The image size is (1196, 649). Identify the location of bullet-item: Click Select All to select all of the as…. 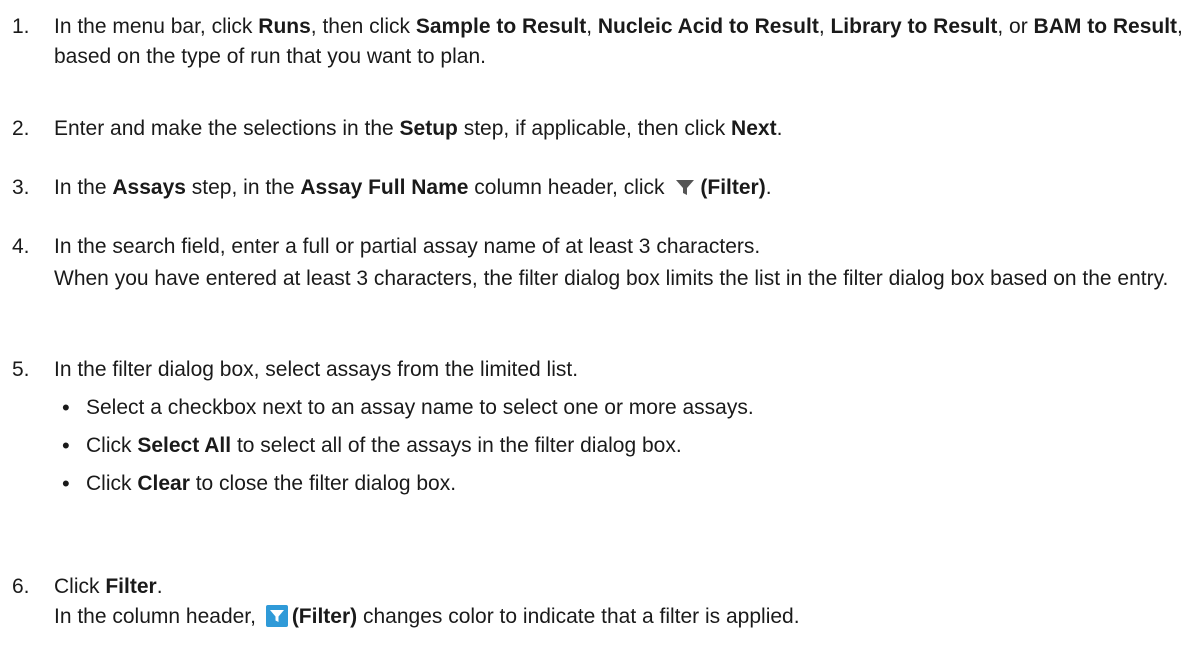
(621, 446).